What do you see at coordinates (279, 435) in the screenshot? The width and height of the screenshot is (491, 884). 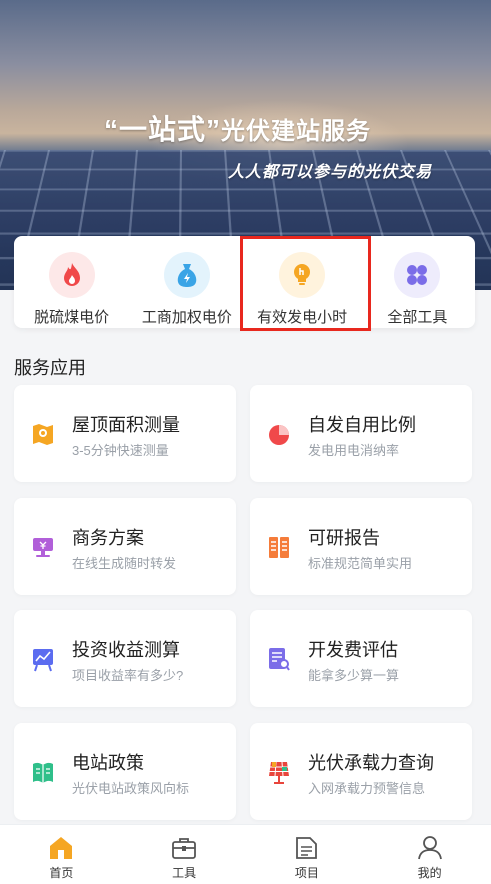 I see `pie-icon` at bounding box center [279, 435].